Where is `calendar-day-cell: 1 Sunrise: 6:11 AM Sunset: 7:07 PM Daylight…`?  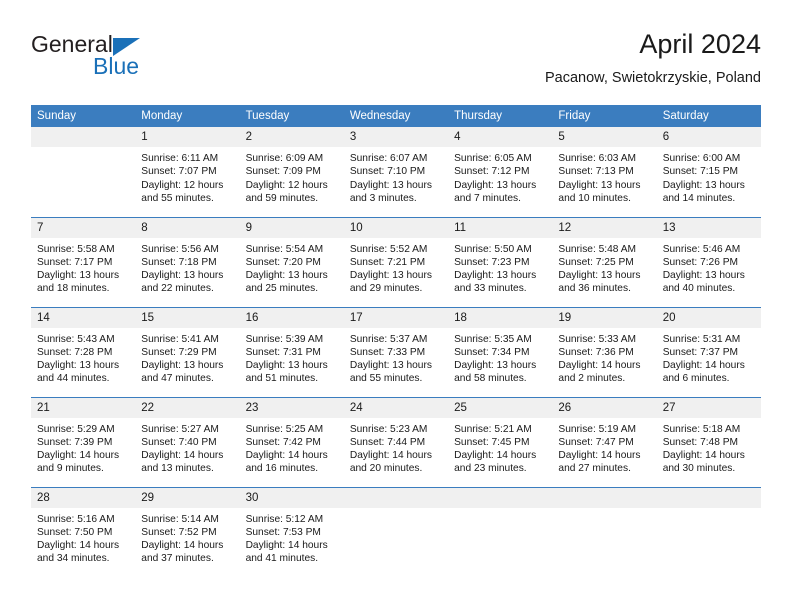 calendar-day-cell: 1 Sunrise: 6:11 AM Sunset: 7:07 PM Daylight… is located at coordinates (187, 172).